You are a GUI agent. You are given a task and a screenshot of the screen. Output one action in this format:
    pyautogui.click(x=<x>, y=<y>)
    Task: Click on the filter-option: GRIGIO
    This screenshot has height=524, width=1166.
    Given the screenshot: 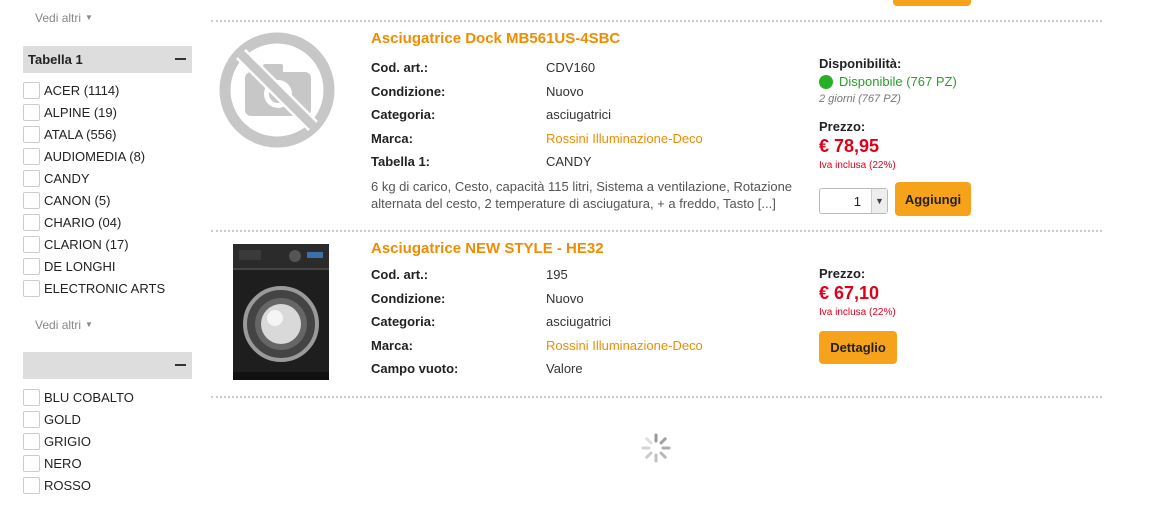 What is the action you would take?
    pyautogui.click(x=78, y=441)
    